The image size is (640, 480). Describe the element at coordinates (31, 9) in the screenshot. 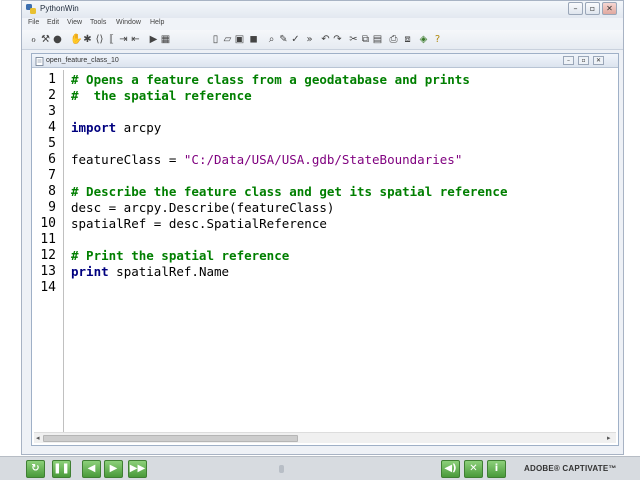

I see `python-app-icon` at that location.